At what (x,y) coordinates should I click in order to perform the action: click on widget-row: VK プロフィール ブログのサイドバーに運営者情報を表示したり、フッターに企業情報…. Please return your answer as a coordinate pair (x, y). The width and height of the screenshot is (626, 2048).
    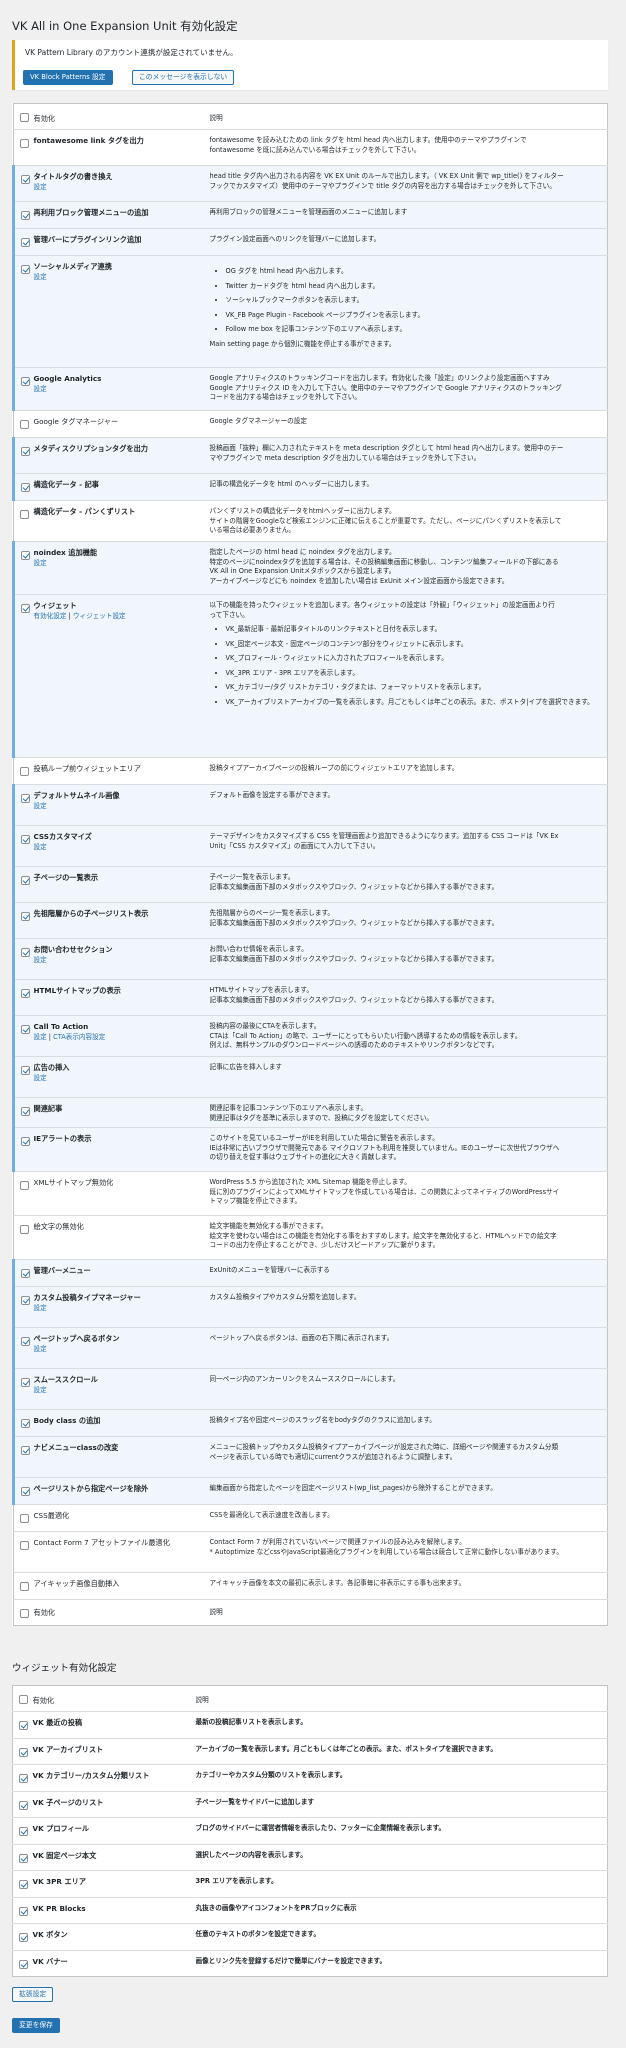
    Looking at the image, I should click on (310, 1831).